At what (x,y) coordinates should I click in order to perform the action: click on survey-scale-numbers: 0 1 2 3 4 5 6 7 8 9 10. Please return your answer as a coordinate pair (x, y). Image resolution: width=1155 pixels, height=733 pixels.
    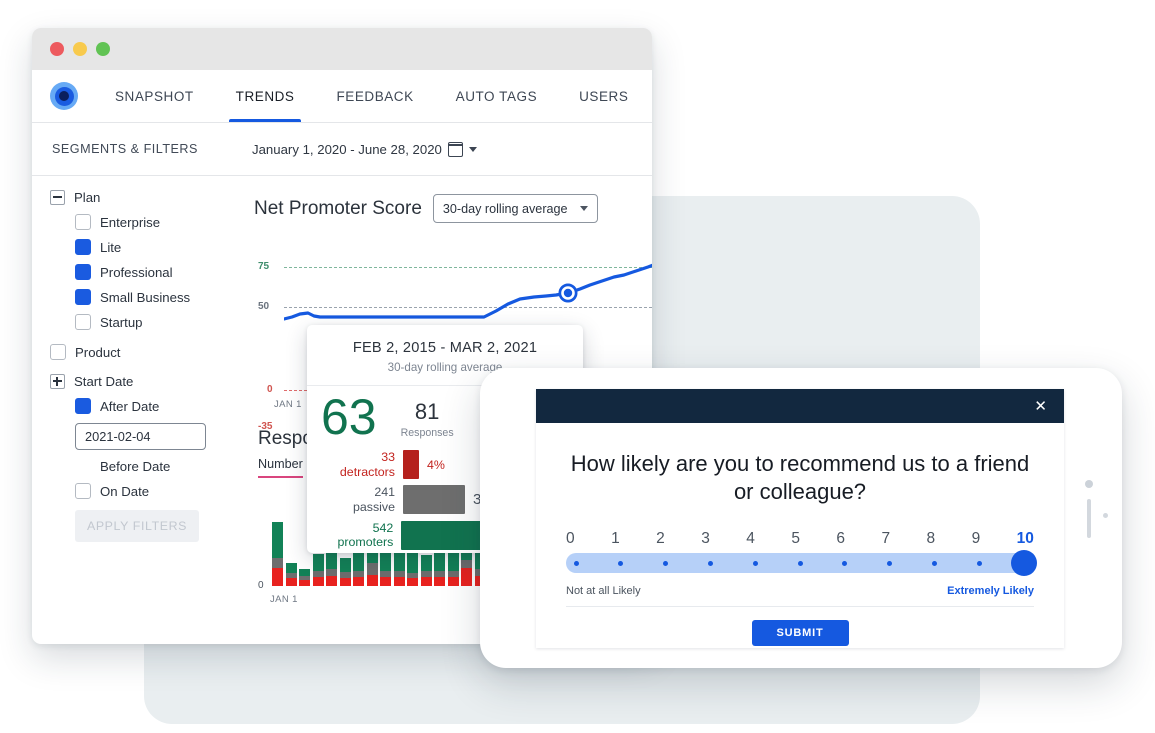
    Looking at the image, I should click on (800, 539).